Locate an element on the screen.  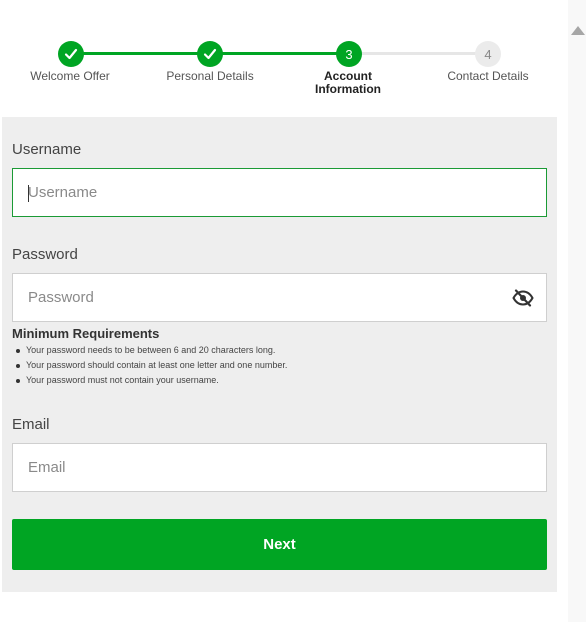
step-1-label: Welcome Offer is located at coordinates (70, 76).